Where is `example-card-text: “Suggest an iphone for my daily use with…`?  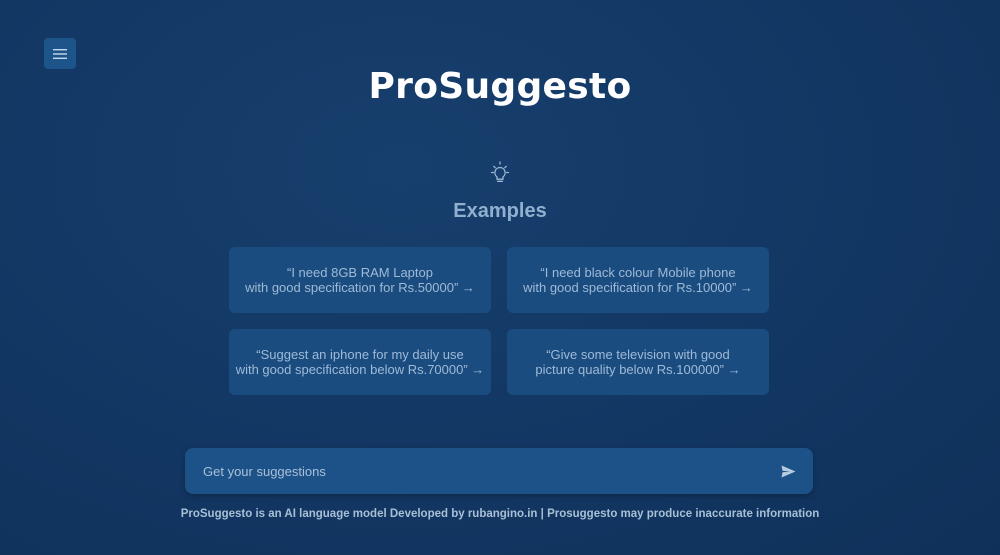 example-card-text: “Suggest an iphone for my daily use with… is located at coordinates (360, 362).